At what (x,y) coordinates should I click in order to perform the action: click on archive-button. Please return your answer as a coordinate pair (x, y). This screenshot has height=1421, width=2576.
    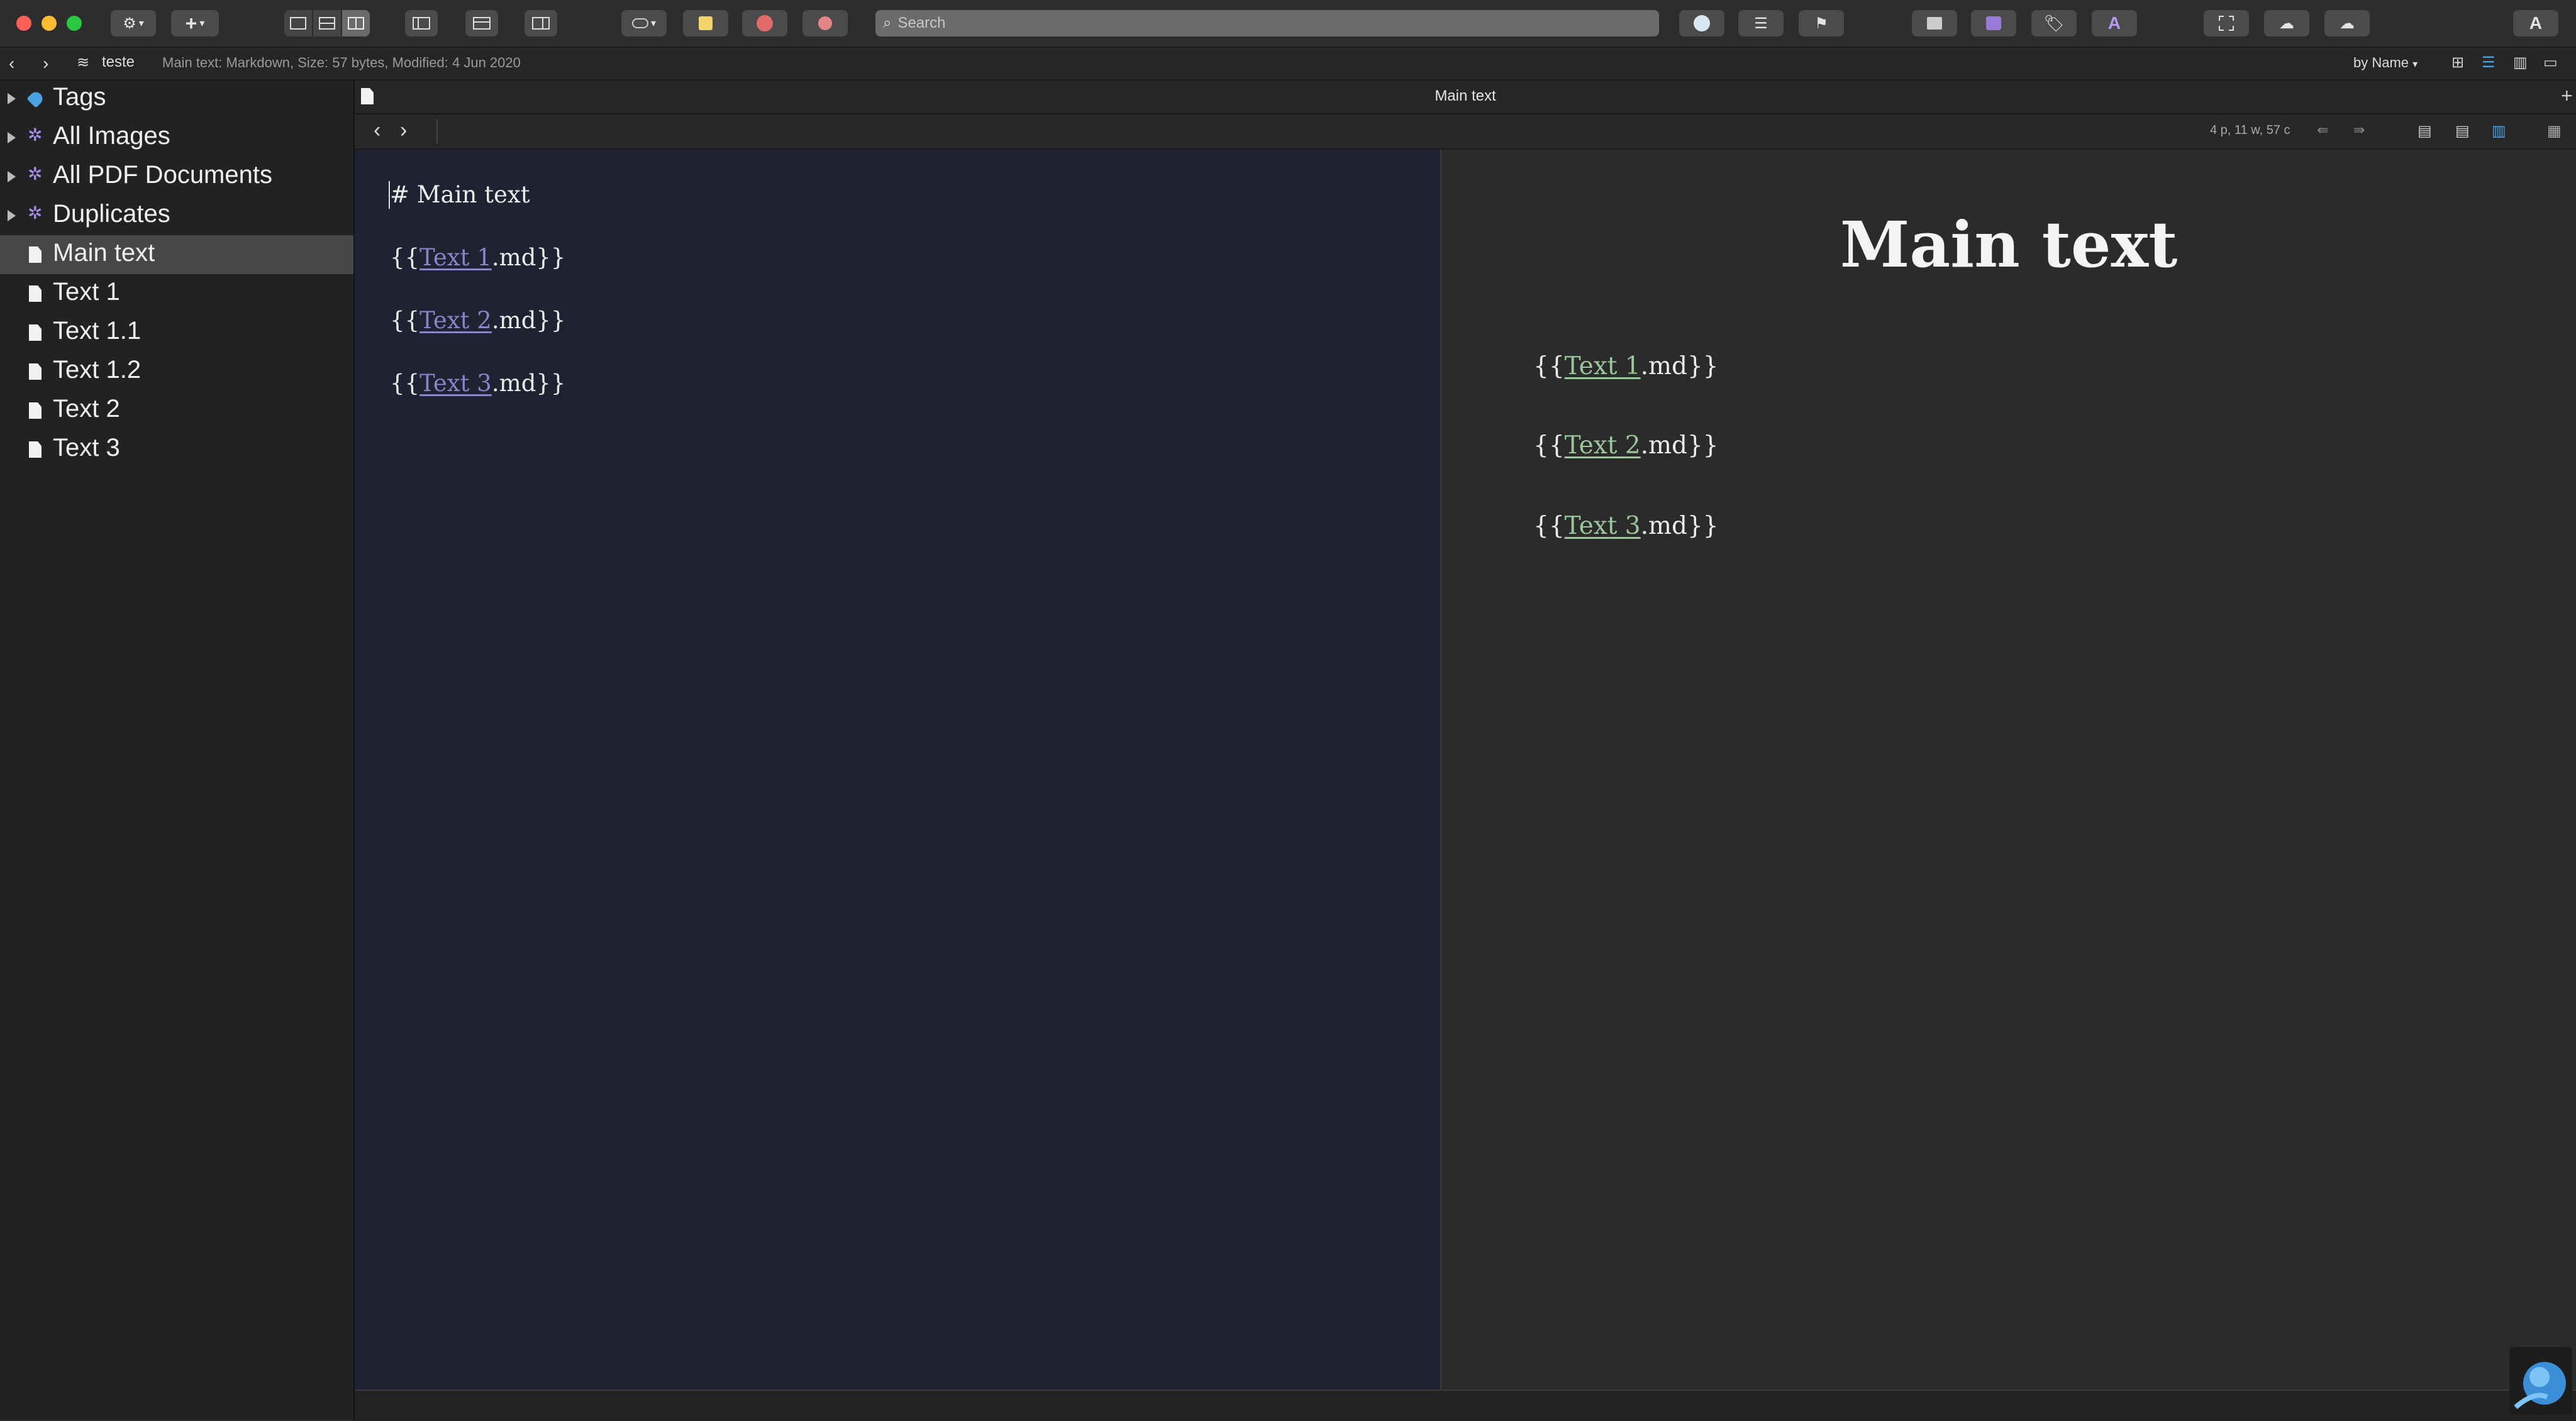
    Looking at the image, I should click on (1934, 23).